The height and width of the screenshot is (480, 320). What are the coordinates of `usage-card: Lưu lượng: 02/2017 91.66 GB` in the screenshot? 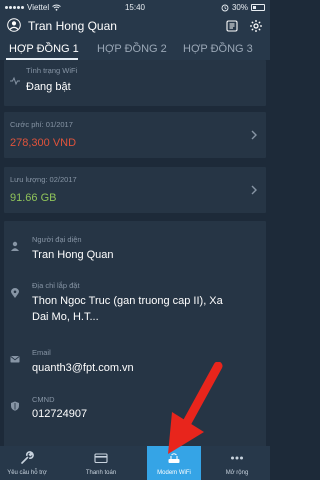 It's located at (135, 190).